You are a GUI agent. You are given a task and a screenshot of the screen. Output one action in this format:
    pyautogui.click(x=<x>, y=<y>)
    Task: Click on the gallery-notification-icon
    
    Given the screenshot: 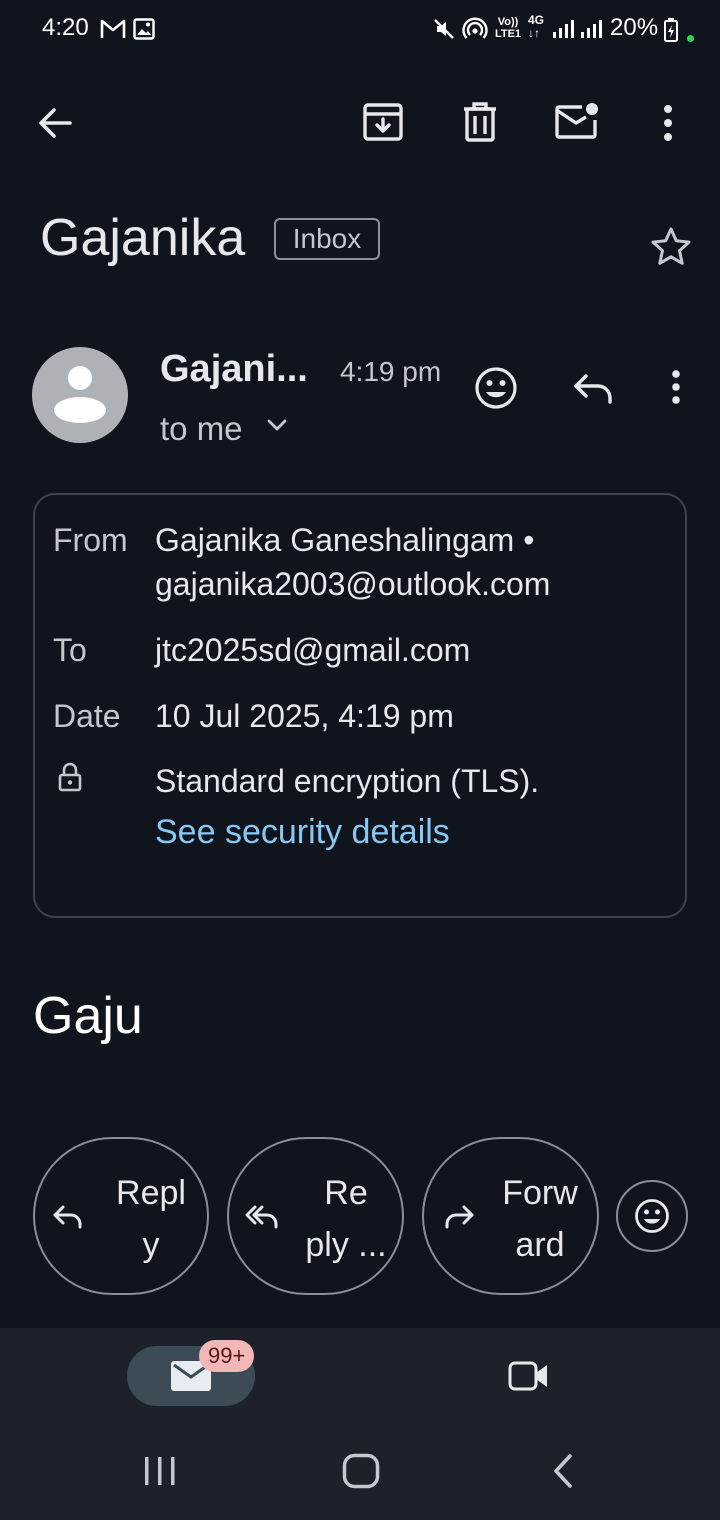 What is the action you would take?
    pyautogui.click(x=144, y=29)
    